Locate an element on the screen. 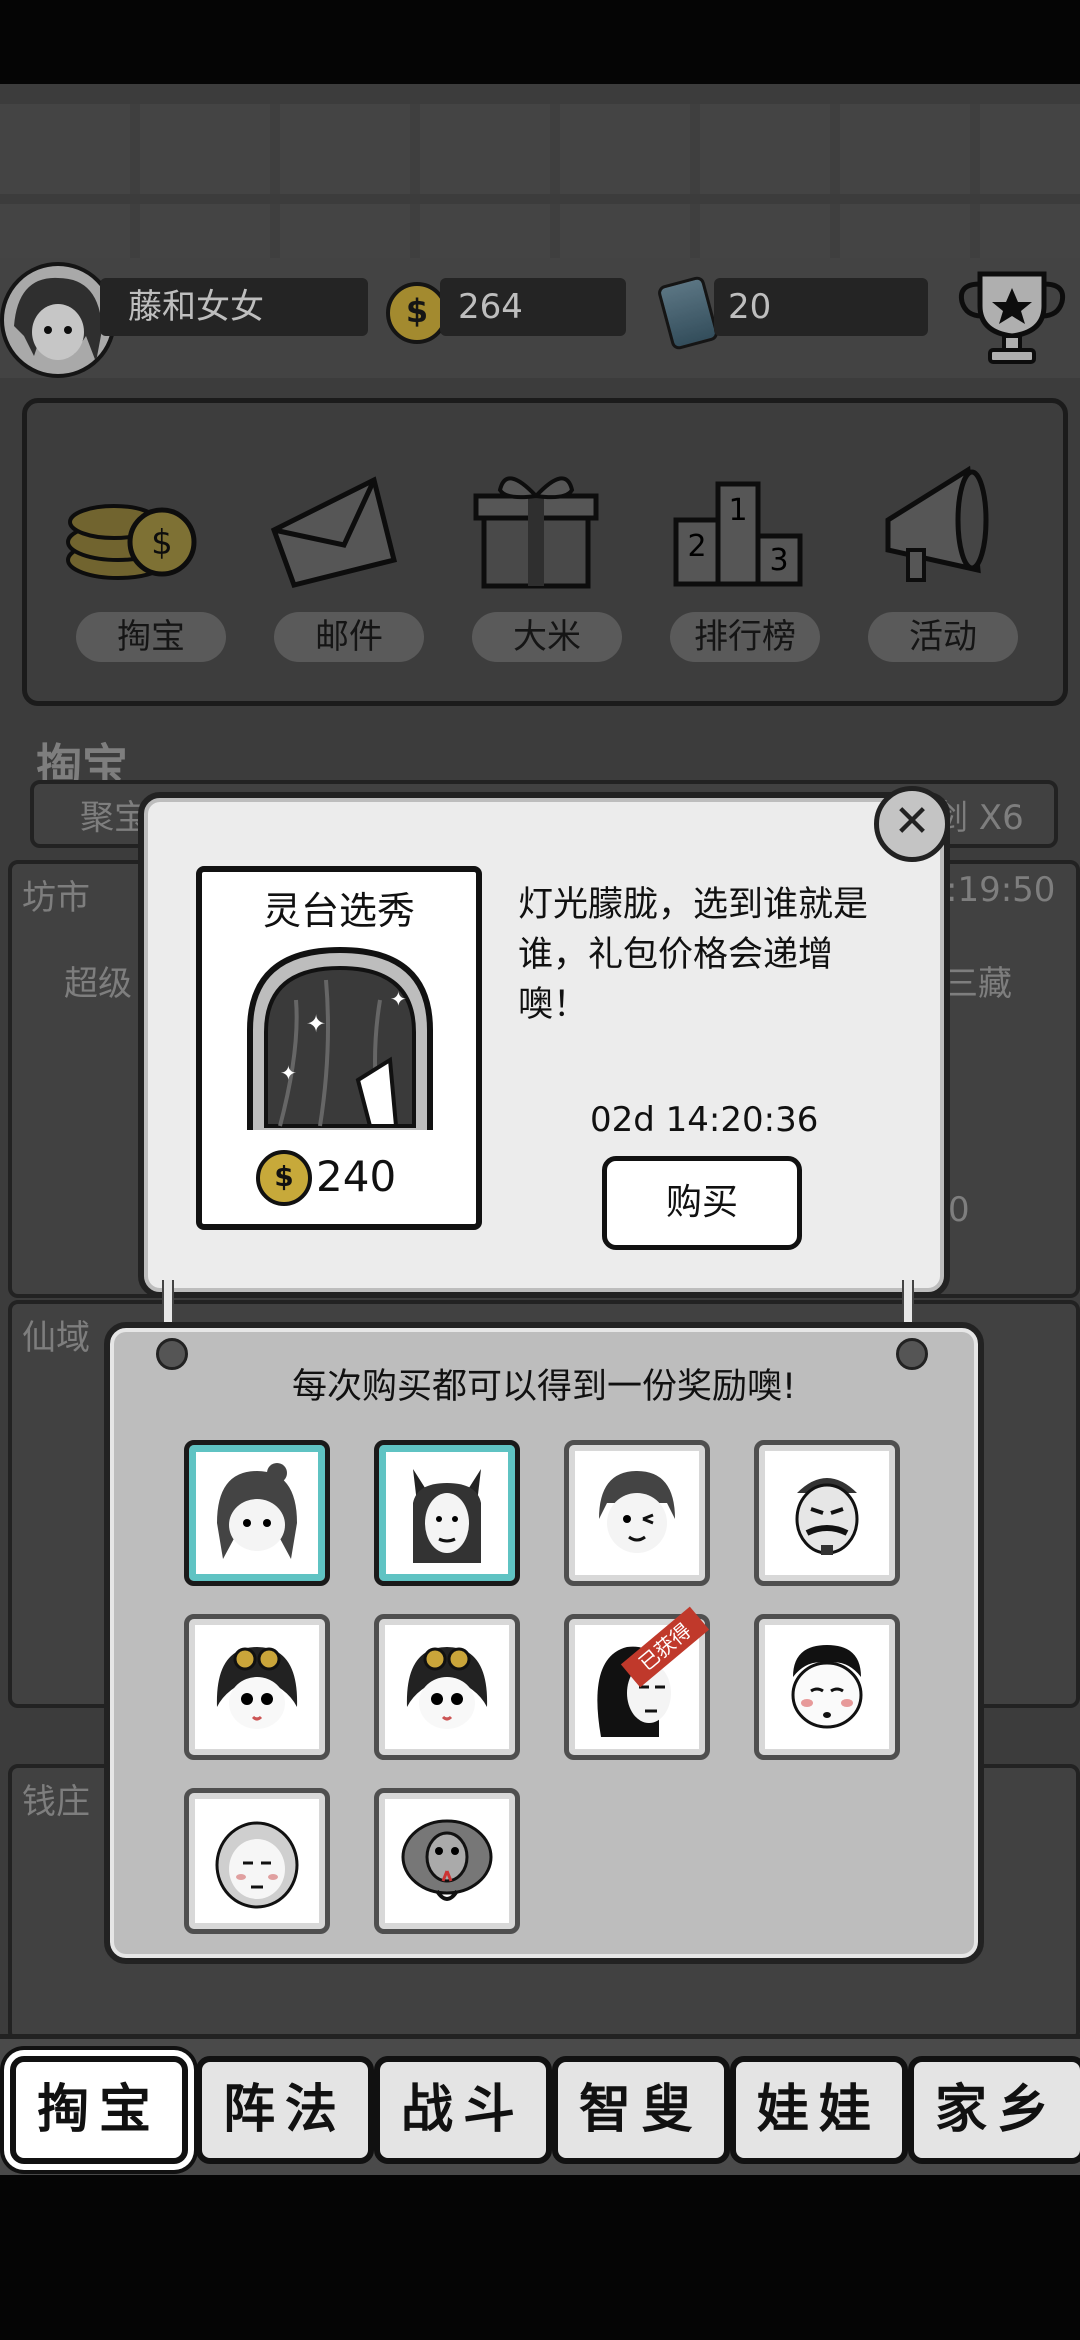 The image size is (1080, 2340). buy-button: 购买 is located at coordinates (702, 1203).